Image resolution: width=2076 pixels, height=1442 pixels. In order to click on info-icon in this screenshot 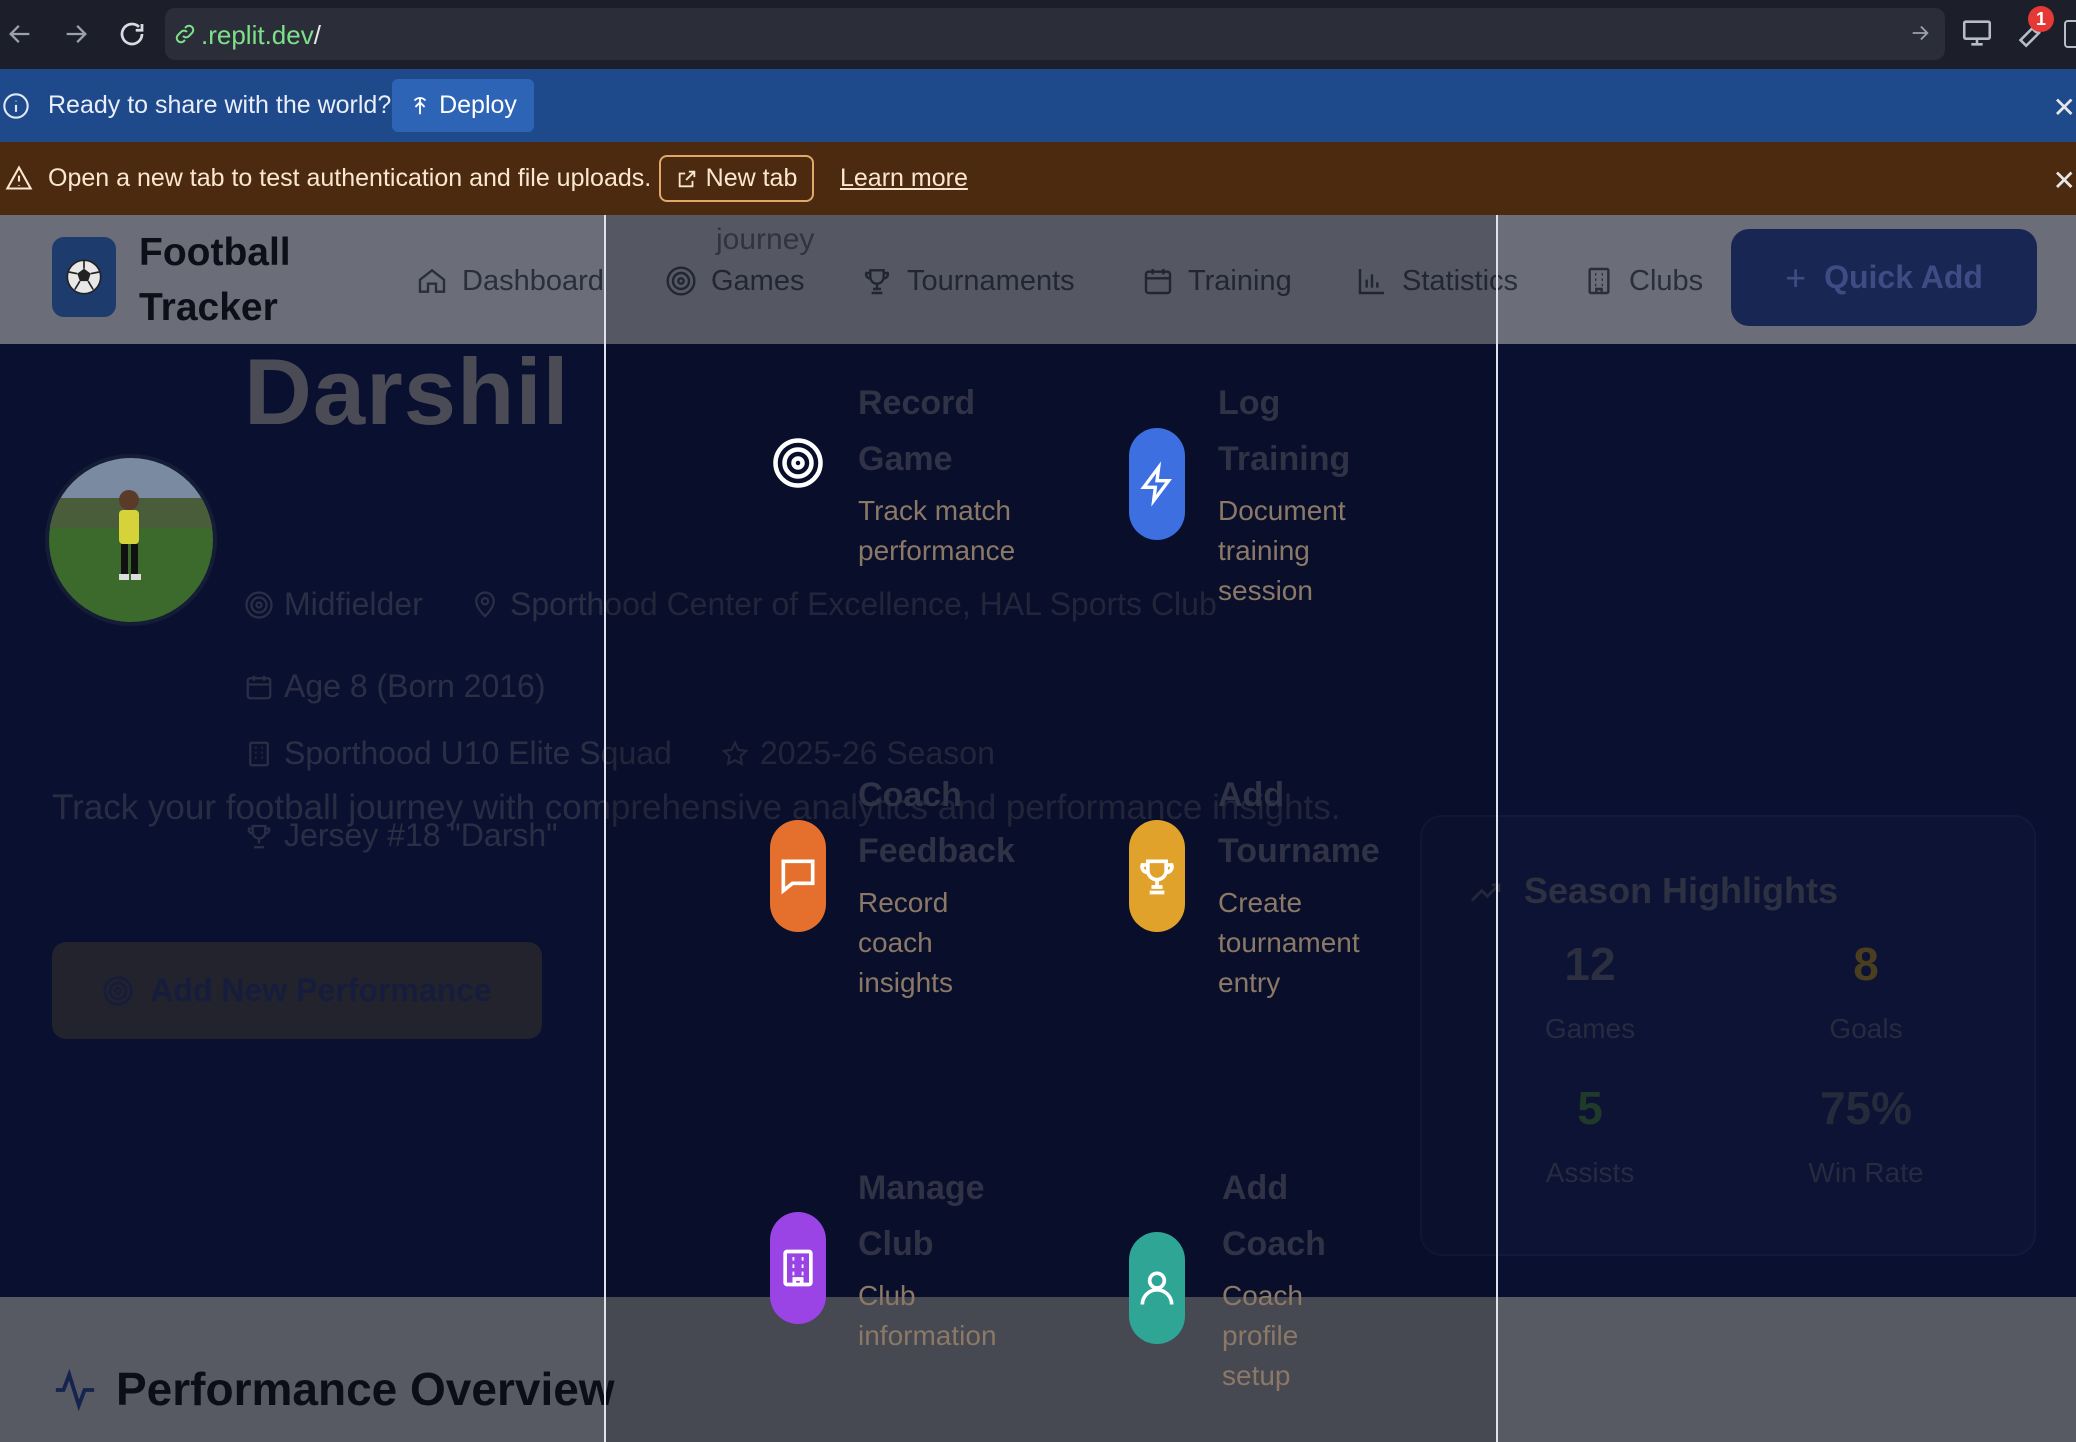, I will do `click(16, 106)`.